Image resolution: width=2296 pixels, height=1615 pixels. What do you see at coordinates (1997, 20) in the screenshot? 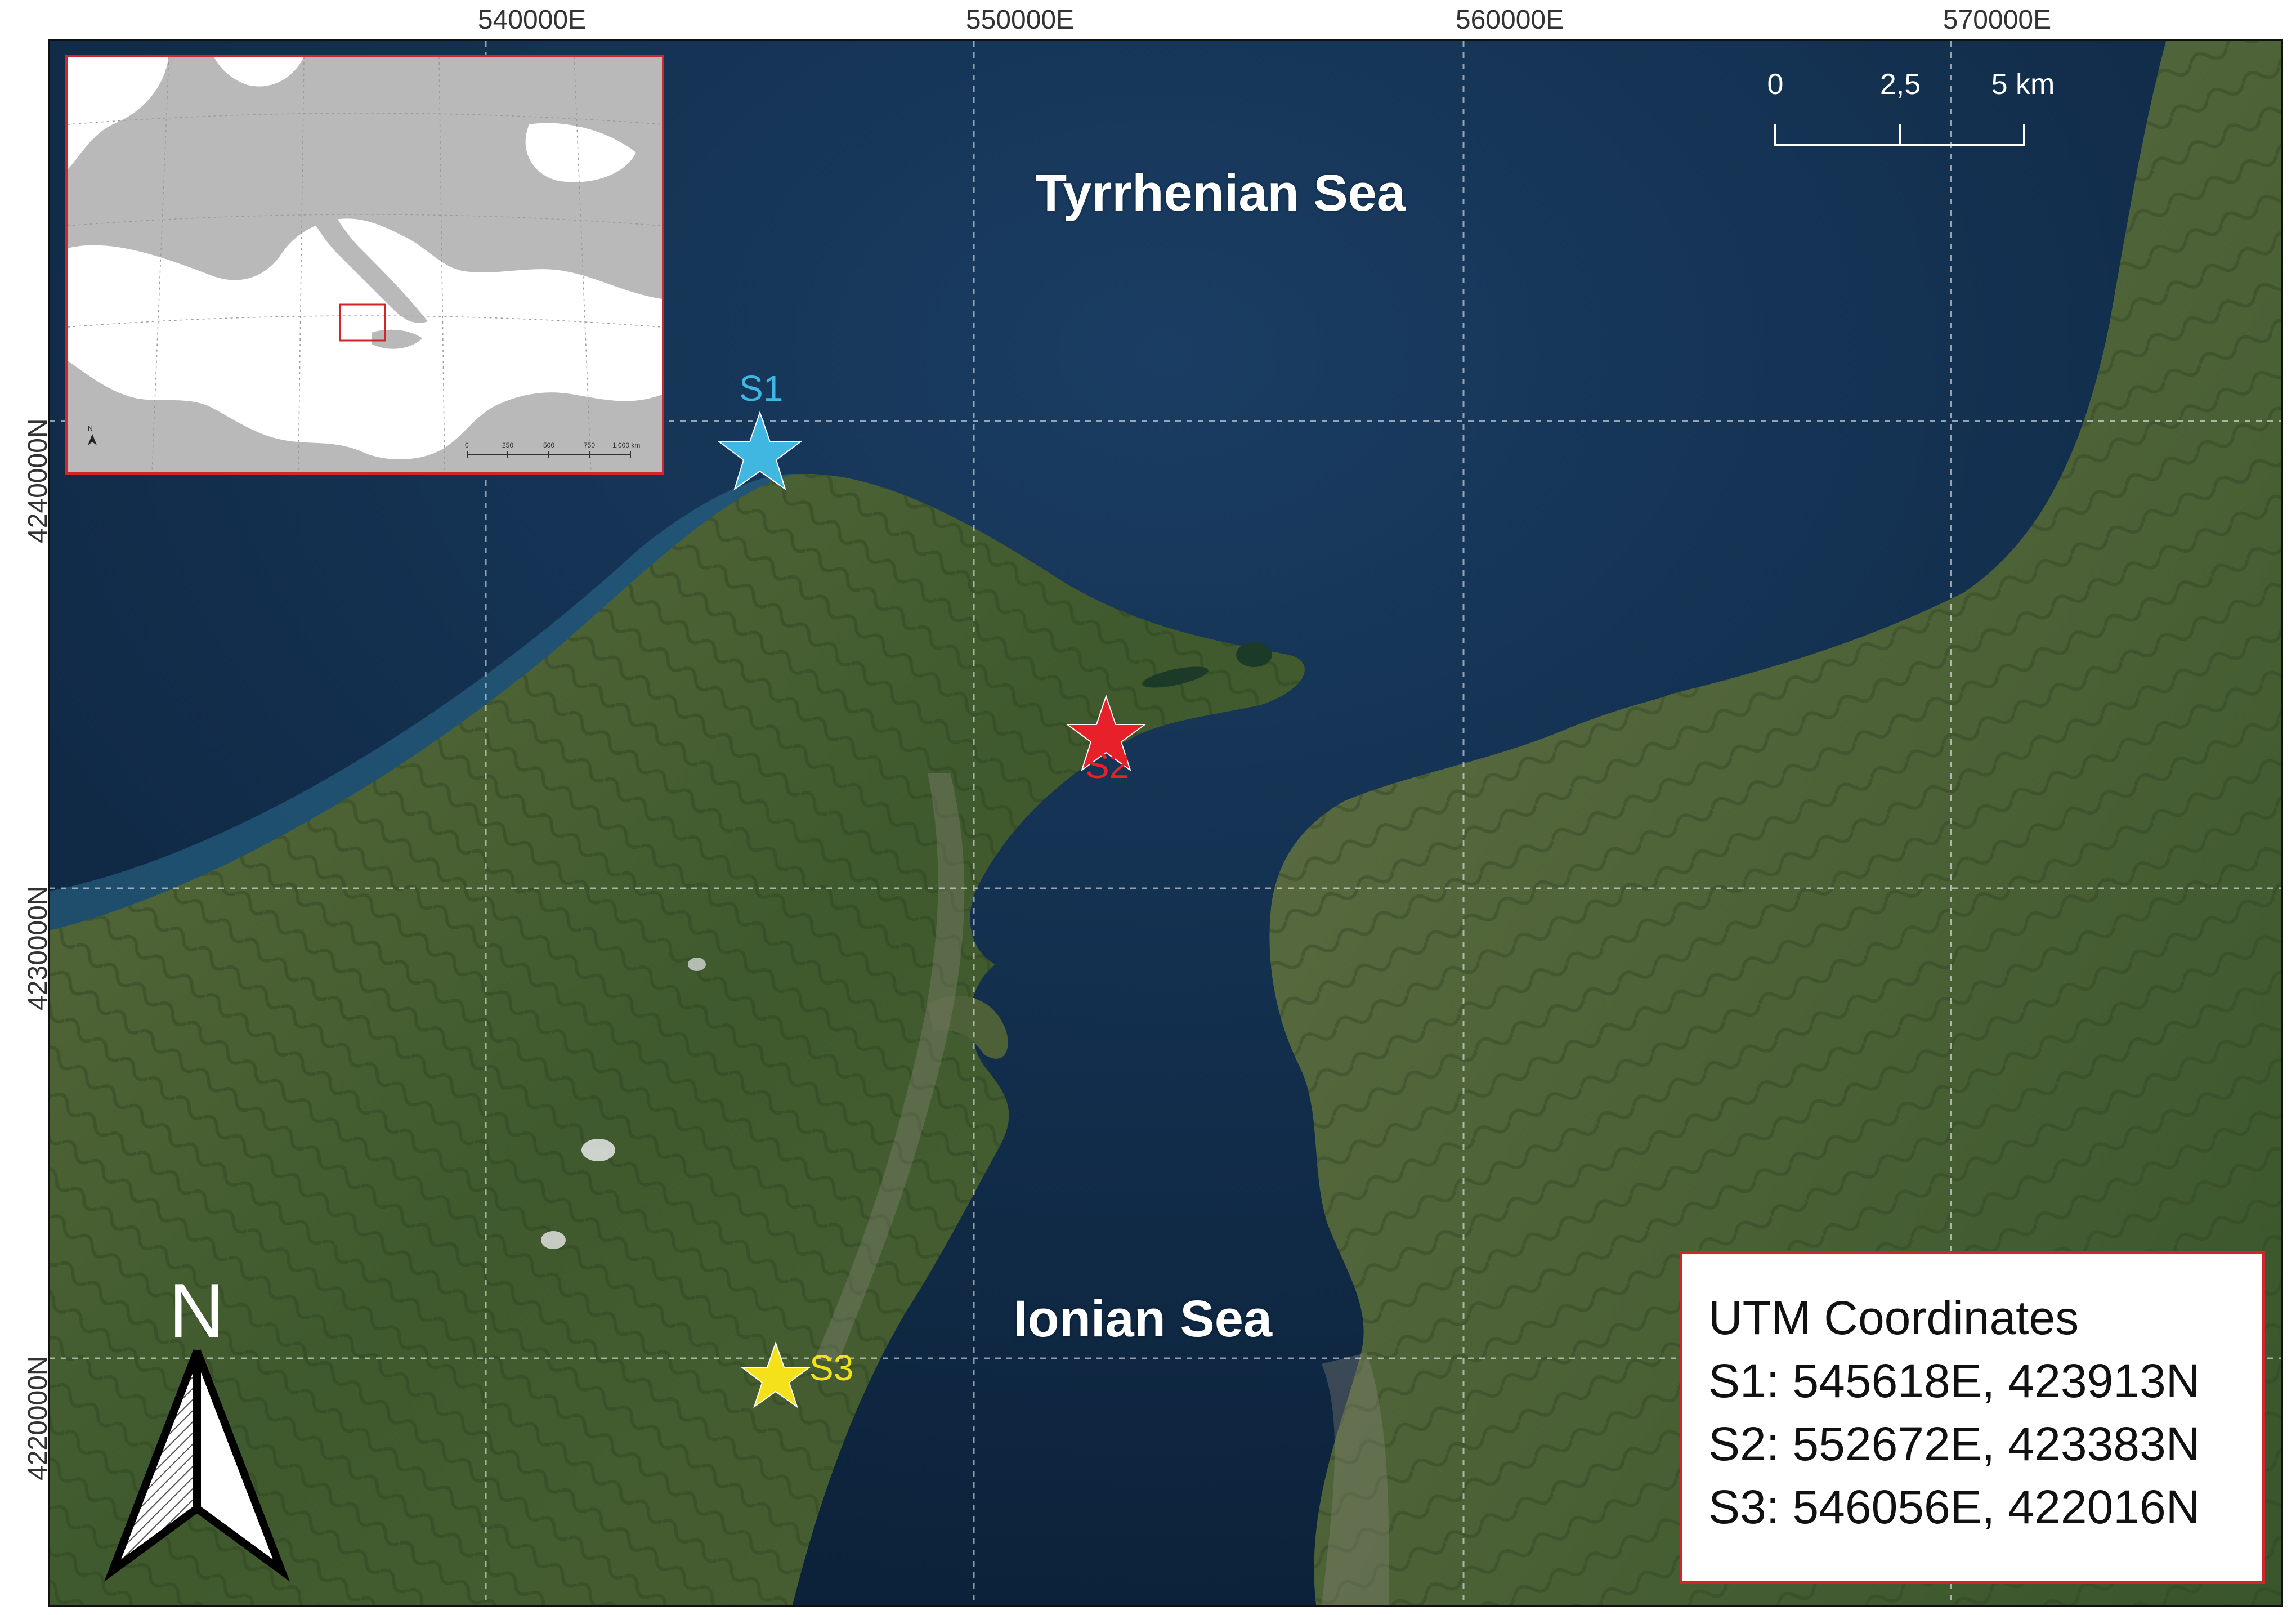
I see `easting-tick-label: 570000E` at bounding box center [1997, 20].